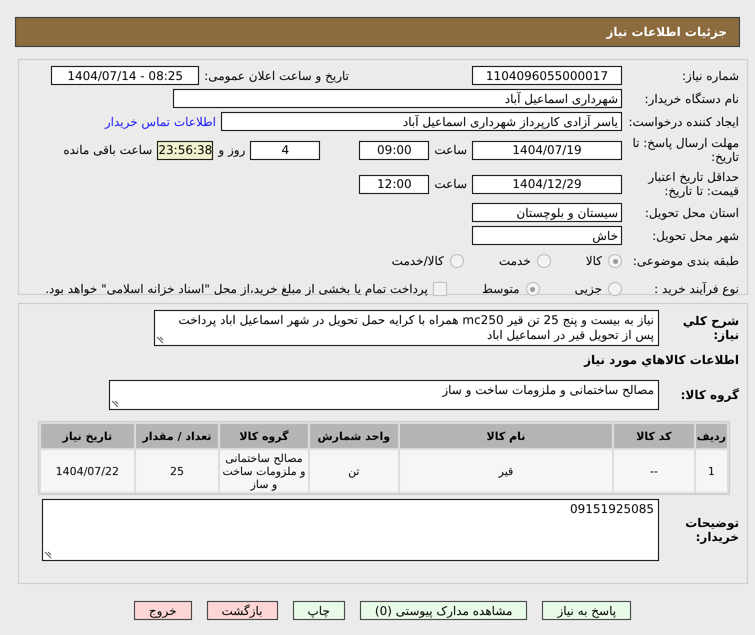 Image resolution: width=755 pixels, height=635 pixels. What do you see at coordinates (418, 261) in the screenshot?
I see `radio-label: کالا/خدمت` at bounding box center [418, 261].